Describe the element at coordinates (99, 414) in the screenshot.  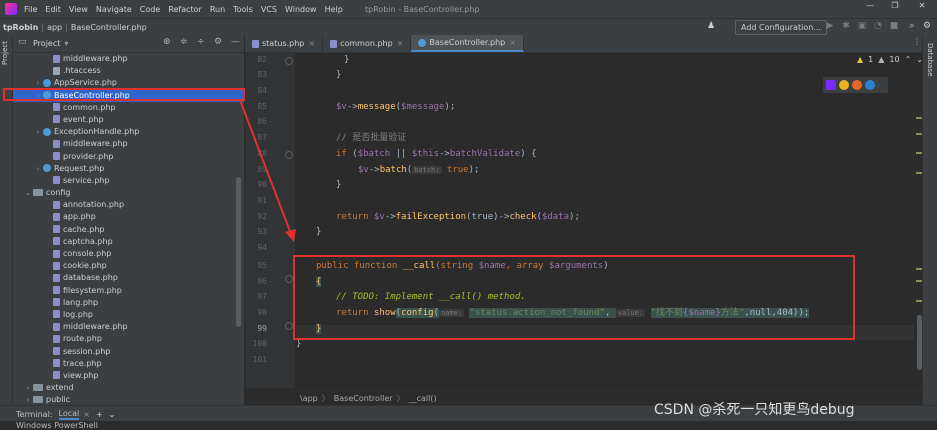
I see `new-terminal-icon: +` at that location.